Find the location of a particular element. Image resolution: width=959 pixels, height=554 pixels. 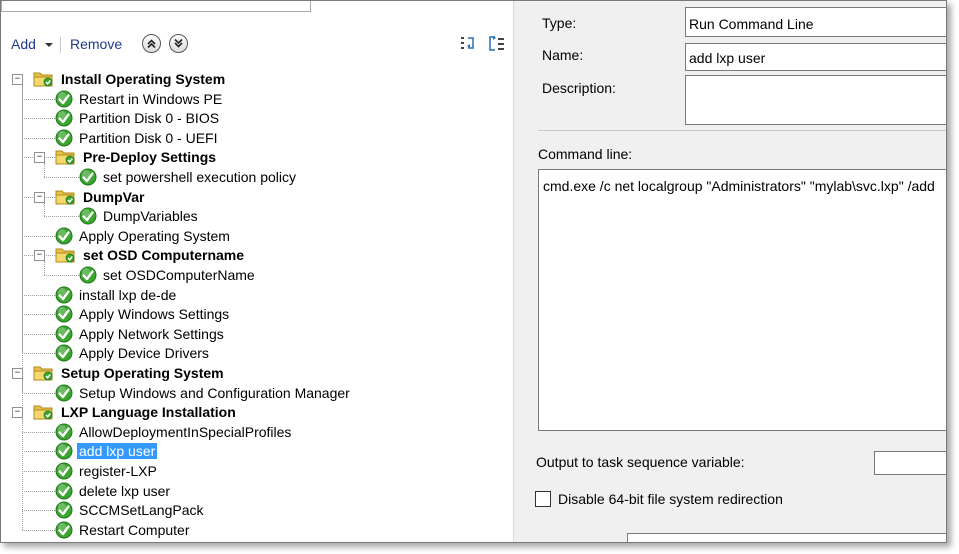

start-in-field is located at coordinates (786, 537).